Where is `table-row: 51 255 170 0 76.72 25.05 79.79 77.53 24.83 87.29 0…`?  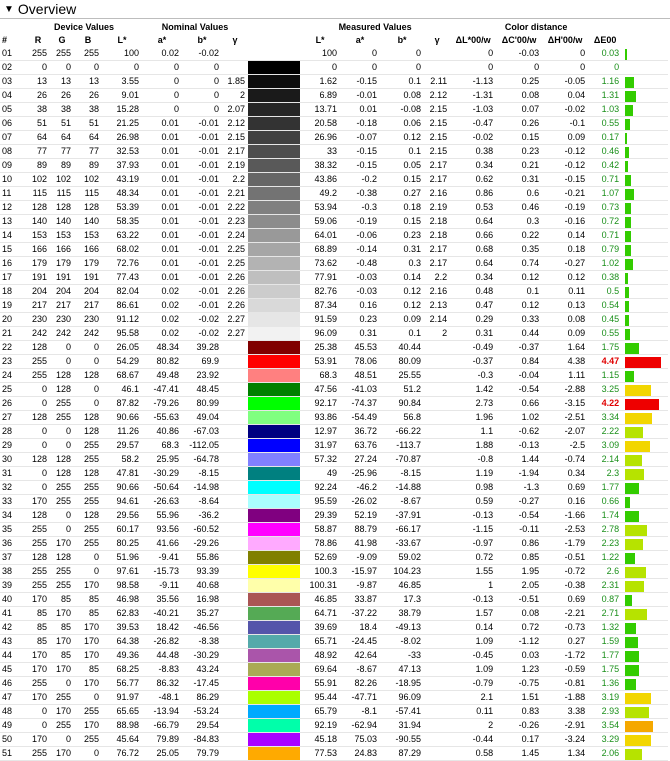
table-row: 51 255 170 0 76.72 25.05 79.79 77.53 24.83 87.29 0… is located at coordinates (334, 753).